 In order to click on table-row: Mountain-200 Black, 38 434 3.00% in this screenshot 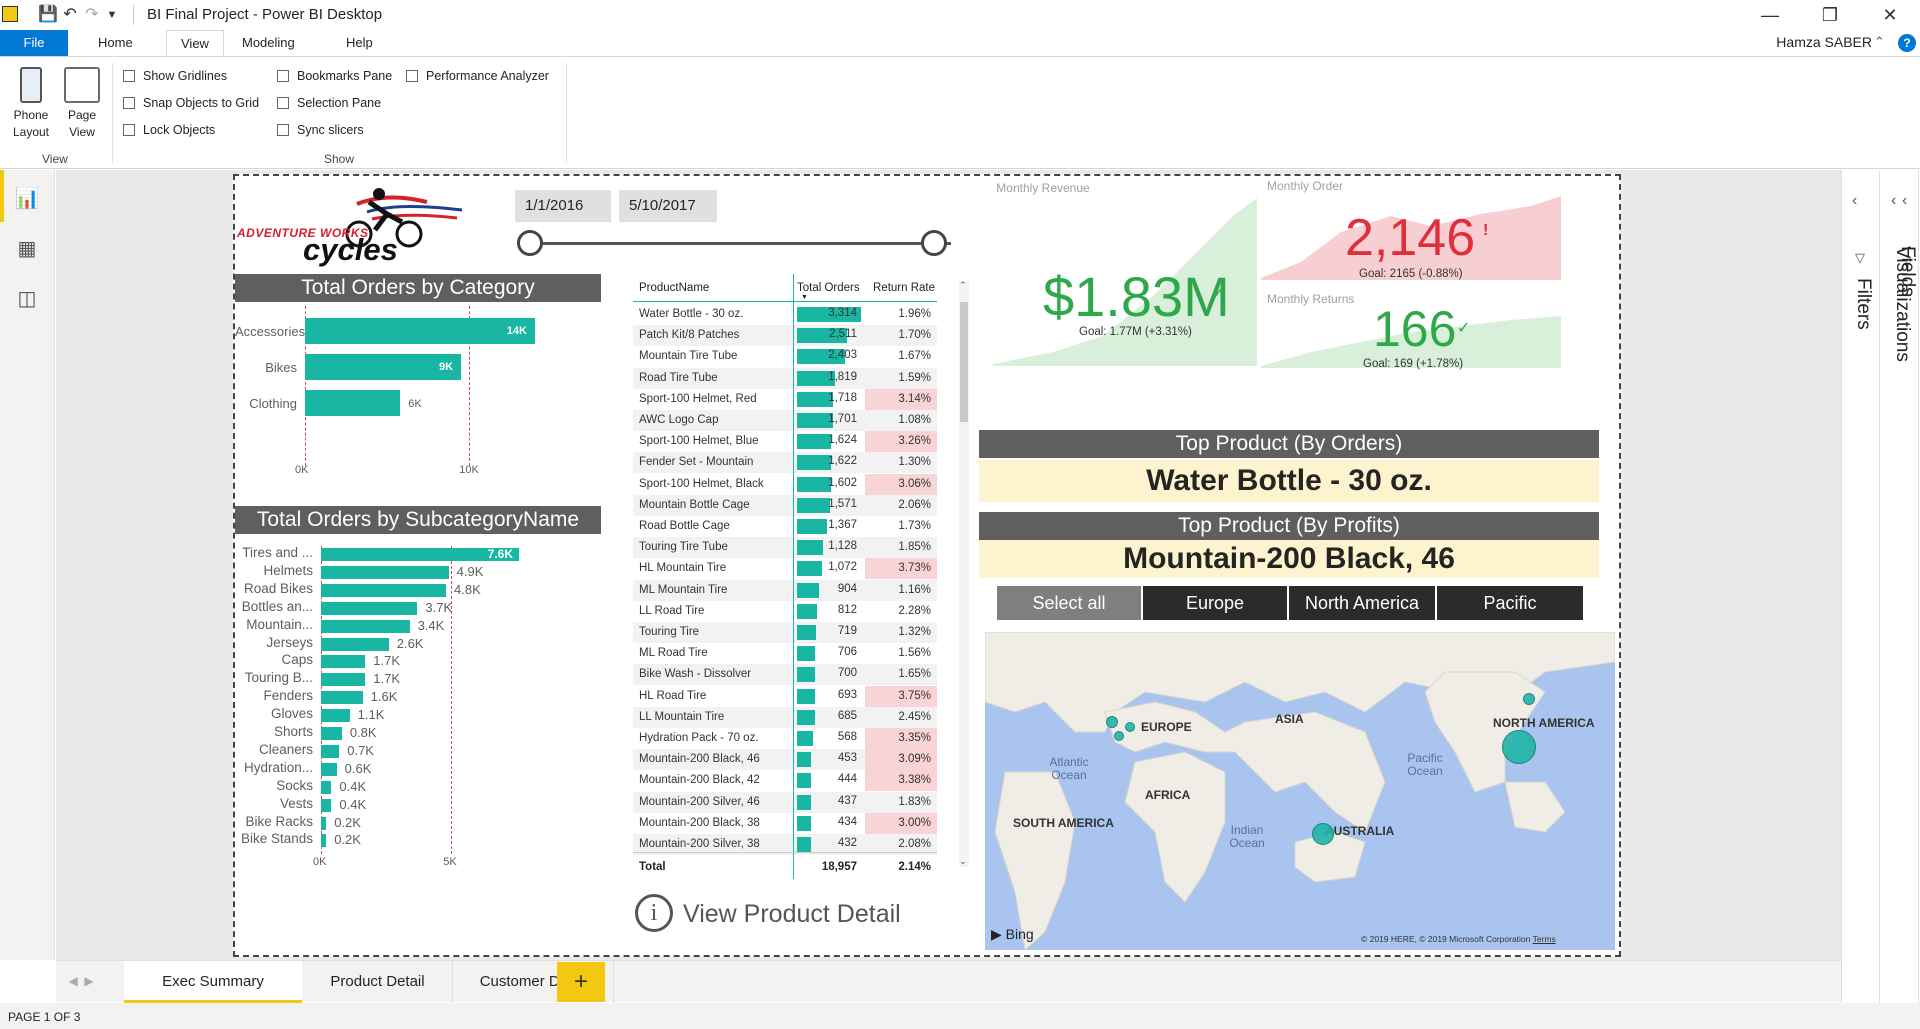, I will do `click(785, 823)`.